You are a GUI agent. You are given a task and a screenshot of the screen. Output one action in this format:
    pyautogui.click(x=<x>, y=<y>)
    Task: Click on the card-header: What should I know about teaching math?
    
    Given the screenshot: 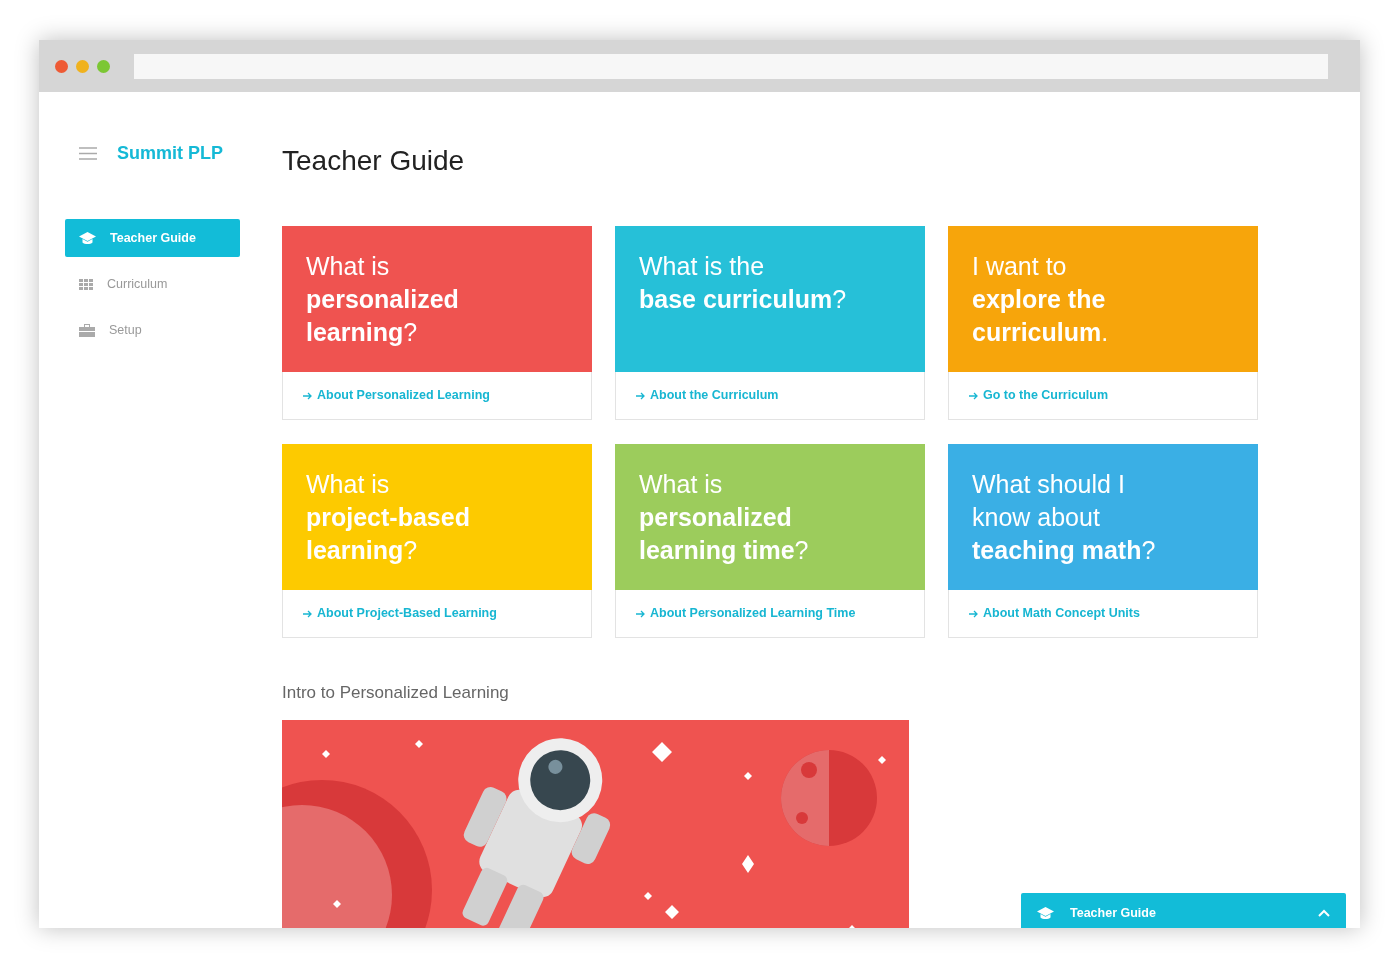 What is the action you would take?
    pyautogui.click(x=1103, y=517)
    